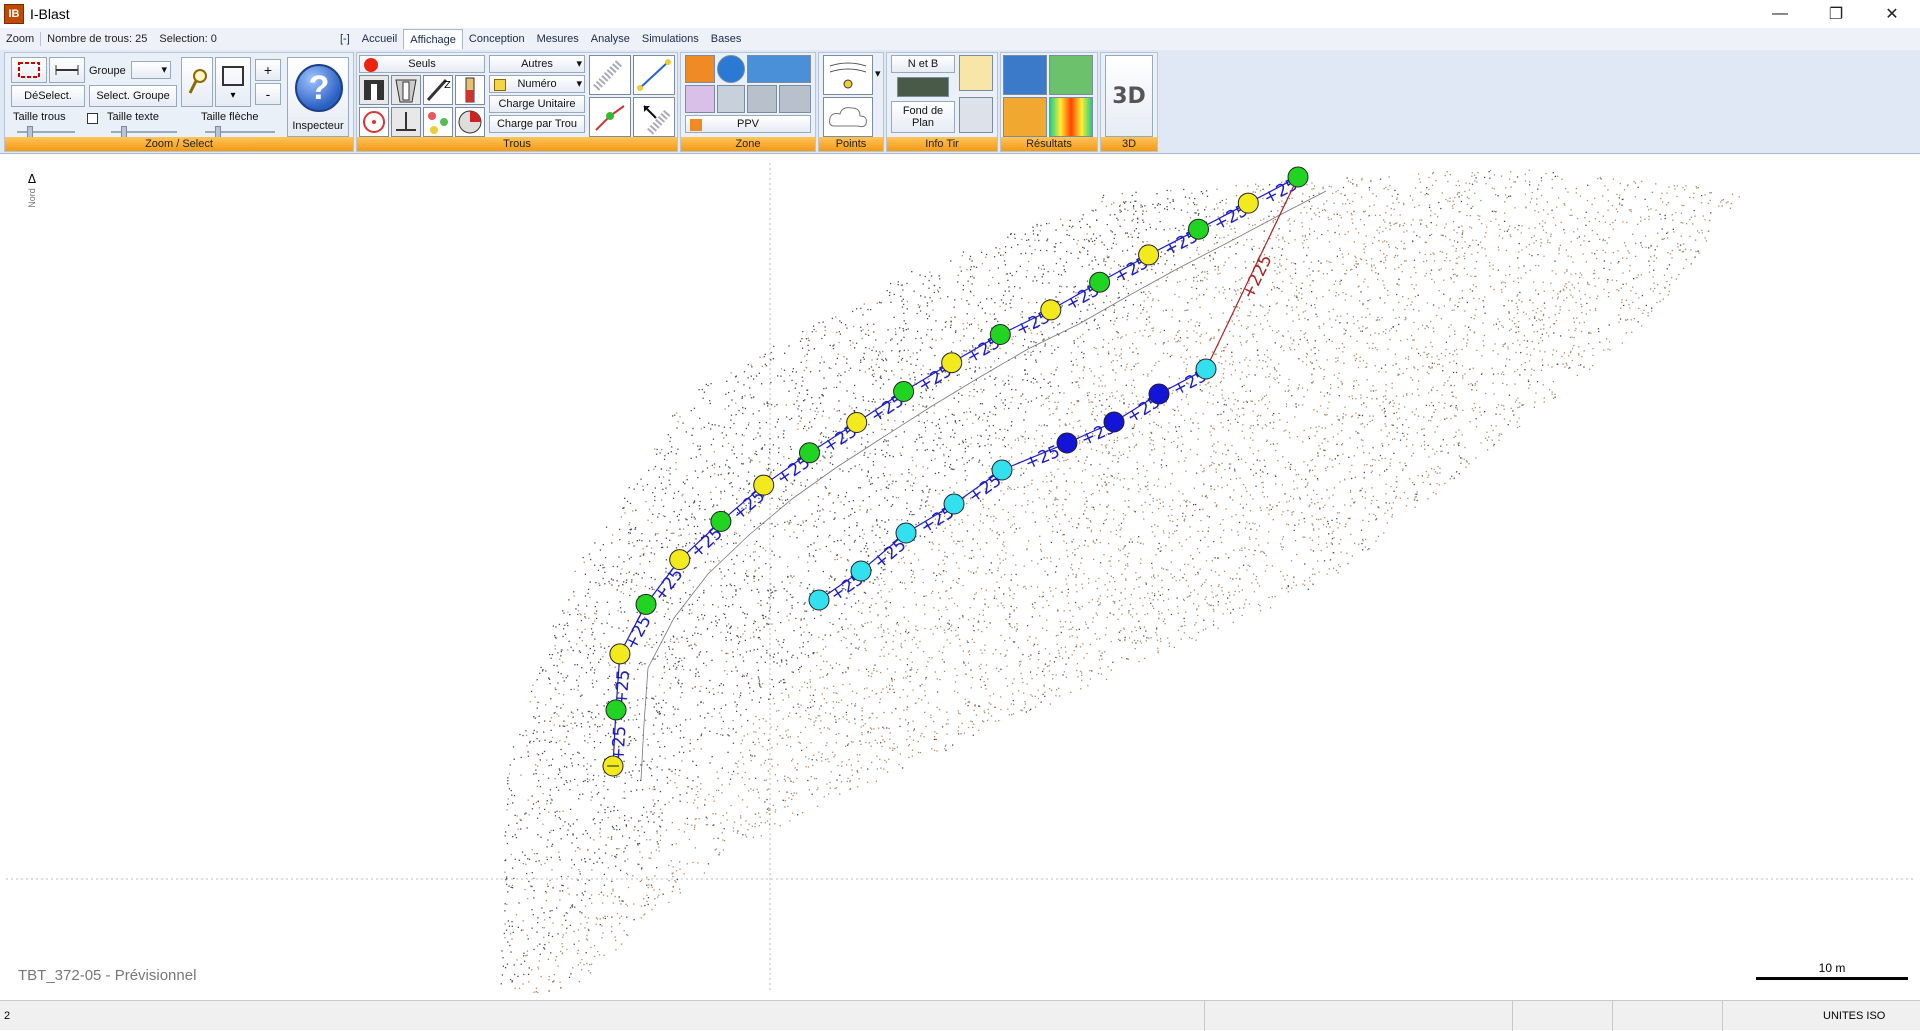 This screenshot has height=1031, width=1920. Describe the element at coordinates (20, 39) in the screenshot. I see `zoom-label: Zoom` at that location.